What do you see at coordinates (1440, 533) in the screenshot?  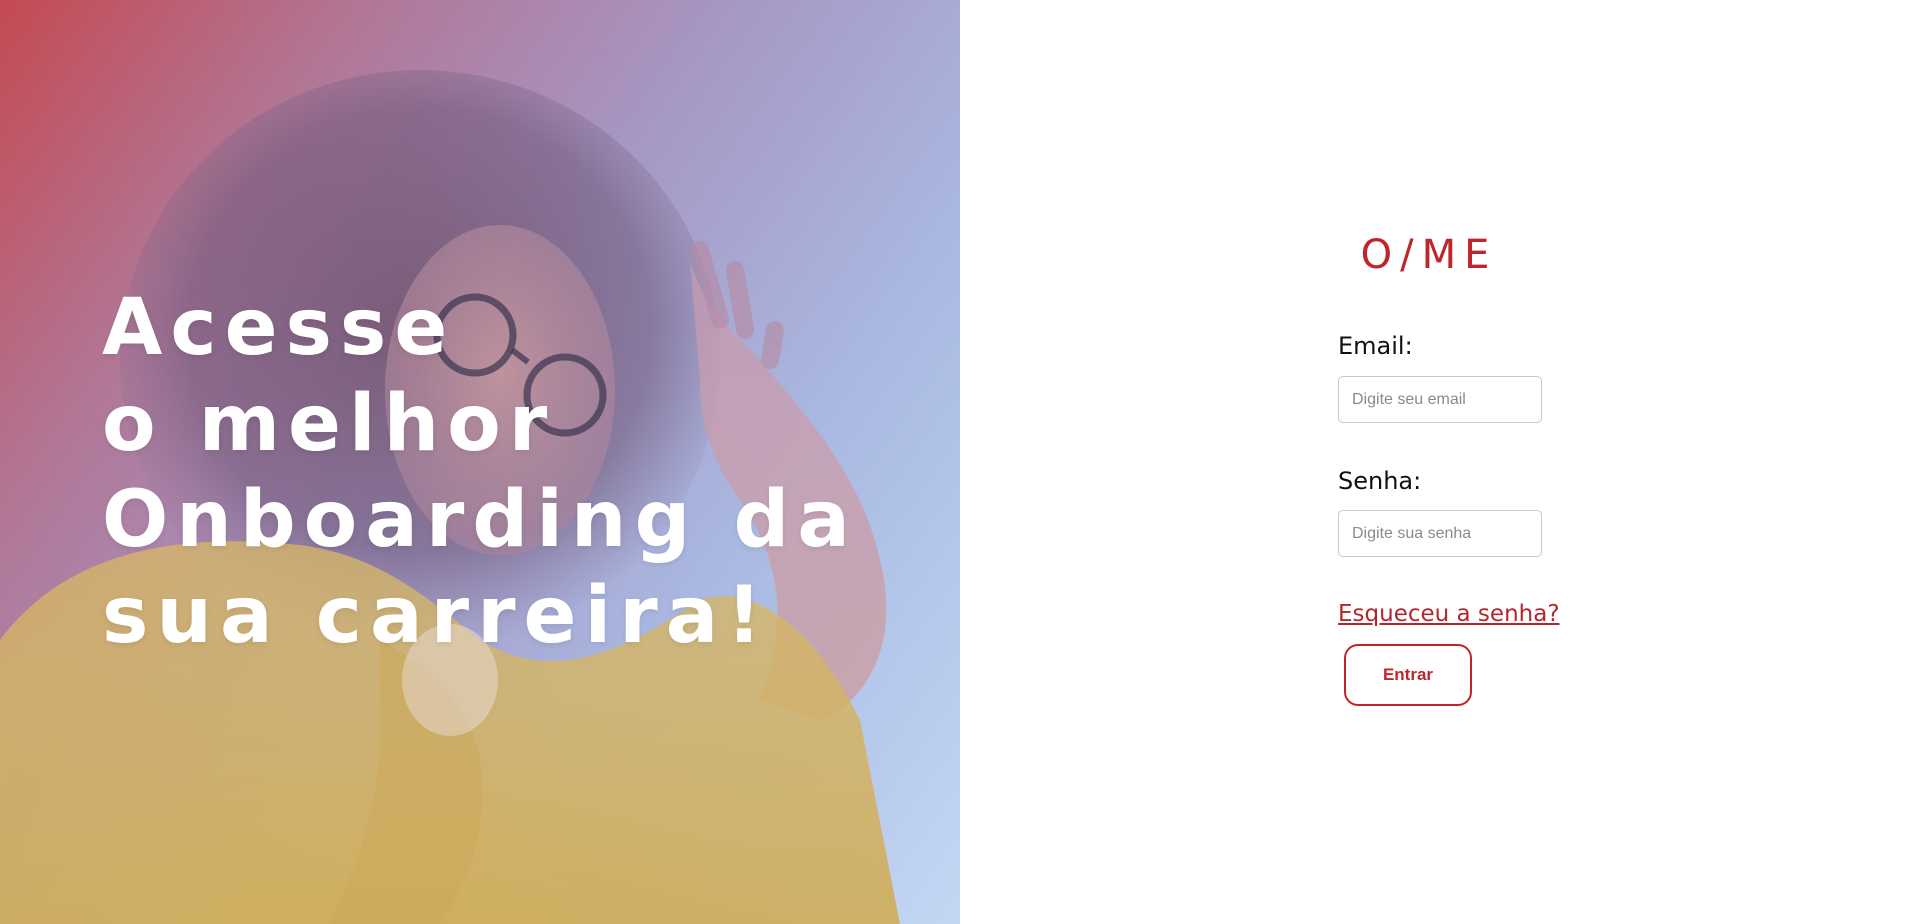 I see `password-input` at bounding box center [1440, 533].